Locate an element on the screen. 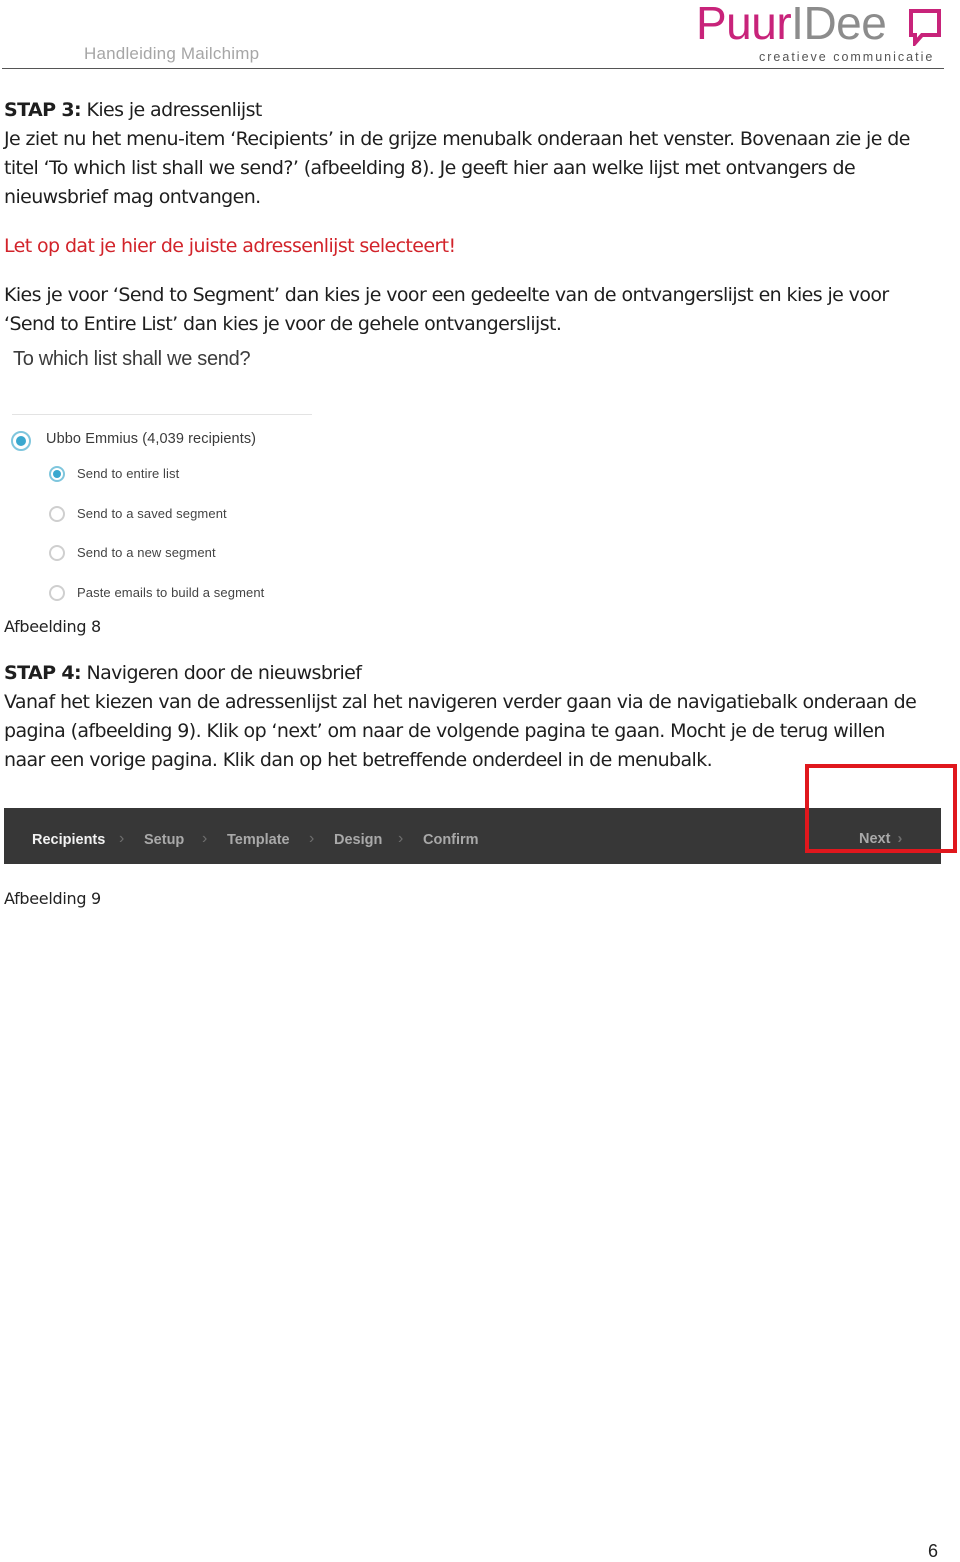 Image resolution: width=960 pixels, height=1562 pixels. radio-send-to-saved-segment is located at coordinates (57, 514).